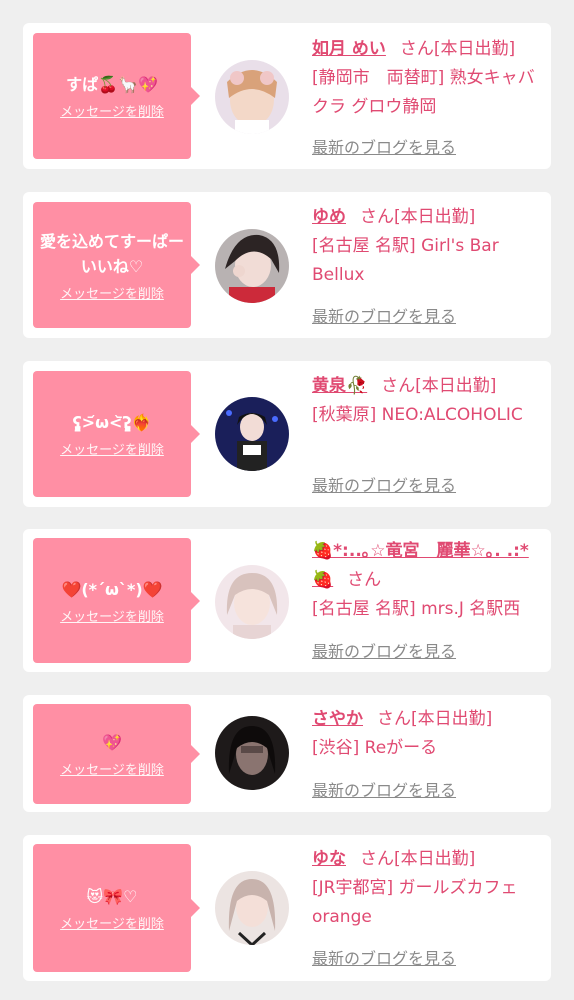 Image resolution: width=574 pixels, height=1000 pixels. Describe the element at coordinates (112, 589) in the screenshot. I see `message-text: ❤️(*´ω`*)❤️` at that location.